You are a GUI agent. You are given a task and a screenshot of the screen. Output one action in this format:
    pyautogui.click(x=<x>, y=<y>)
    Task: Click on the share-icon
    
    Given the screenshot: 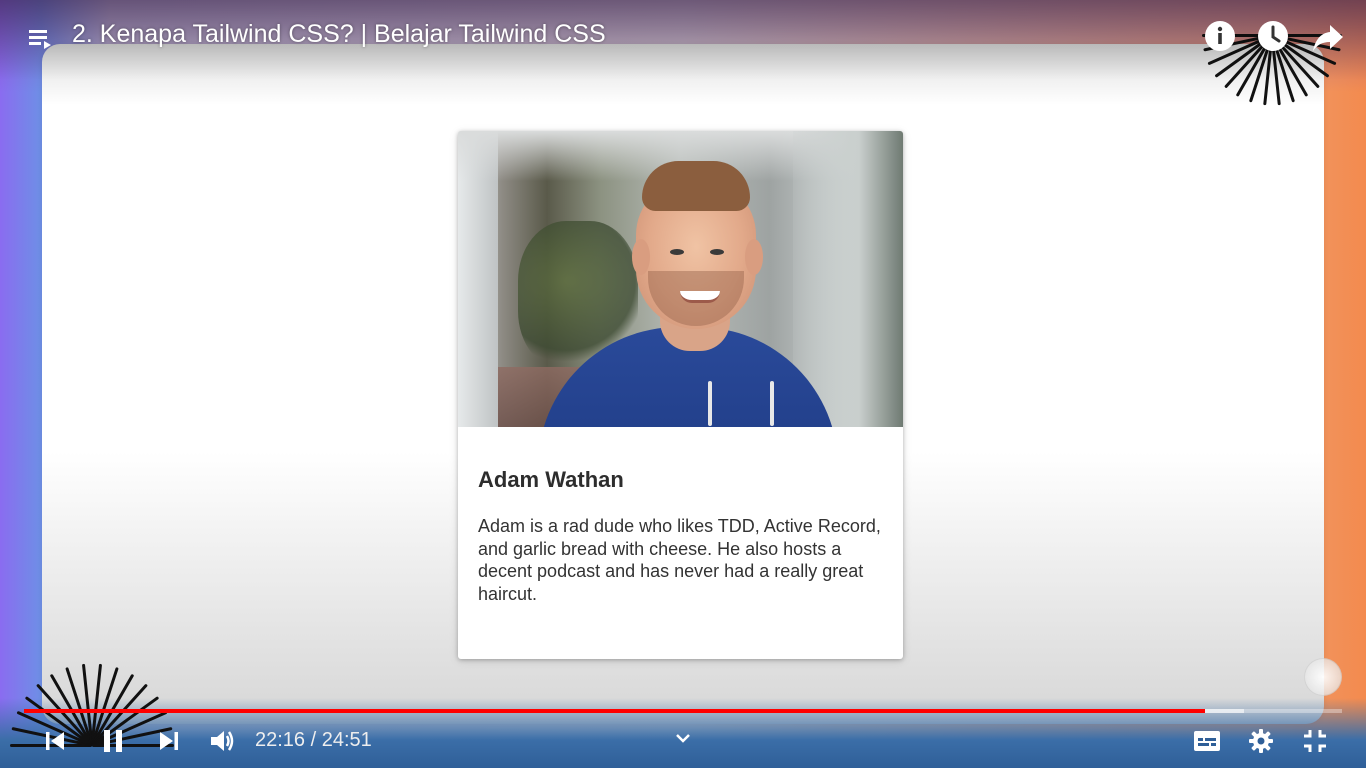 What is the action you would take?
    pyautogui.click(x=1328, y=37)
    